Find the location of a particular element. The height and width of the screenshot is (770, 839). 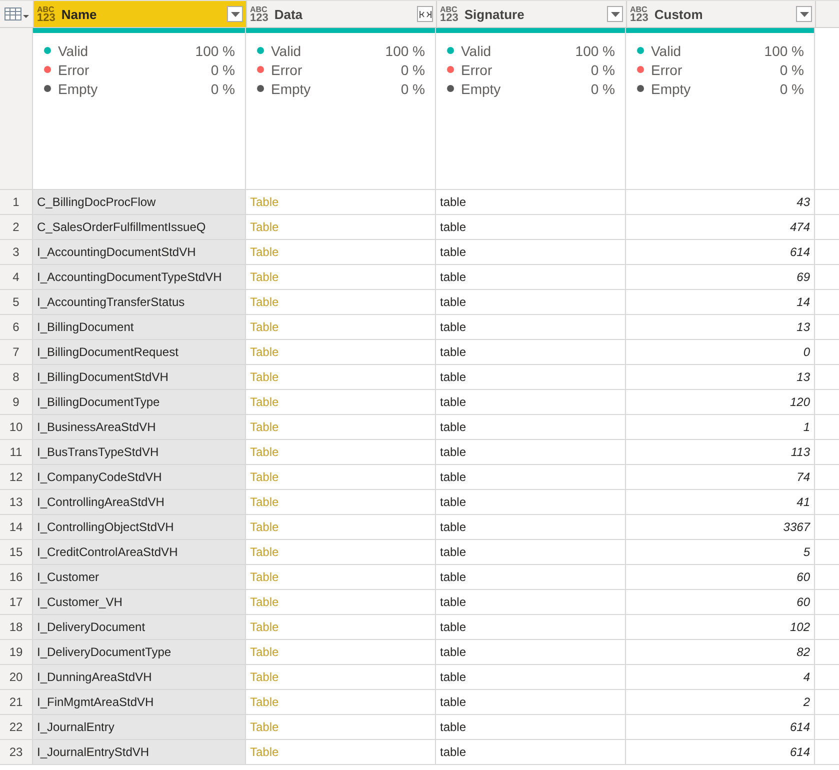

row-number: 23 is located at coordinates (16, 752).